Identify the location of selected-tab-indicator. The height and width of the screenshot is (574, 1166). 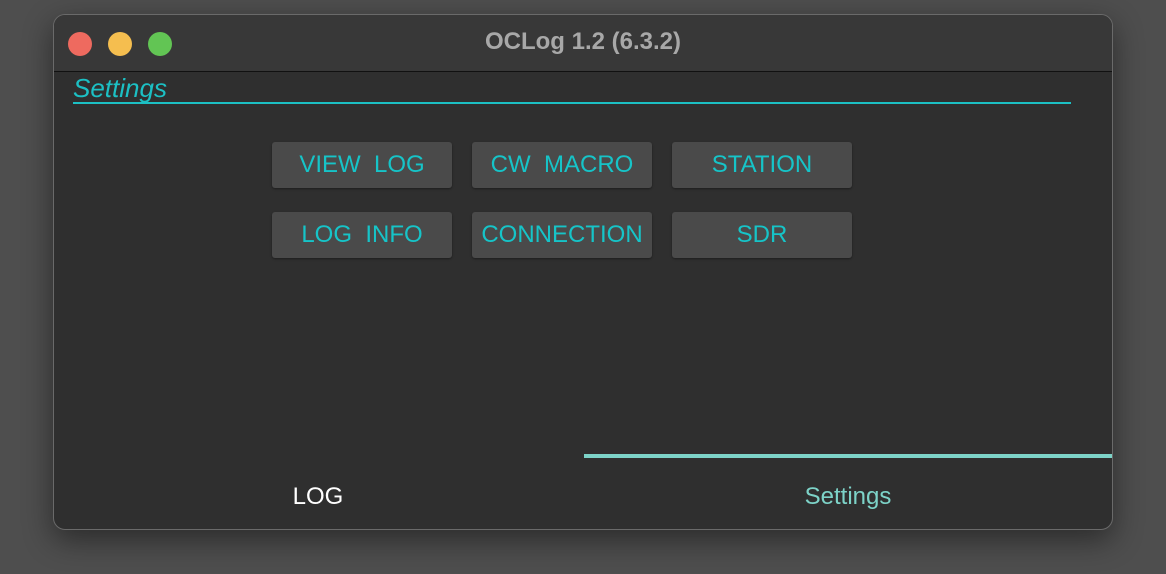
(848, 456).